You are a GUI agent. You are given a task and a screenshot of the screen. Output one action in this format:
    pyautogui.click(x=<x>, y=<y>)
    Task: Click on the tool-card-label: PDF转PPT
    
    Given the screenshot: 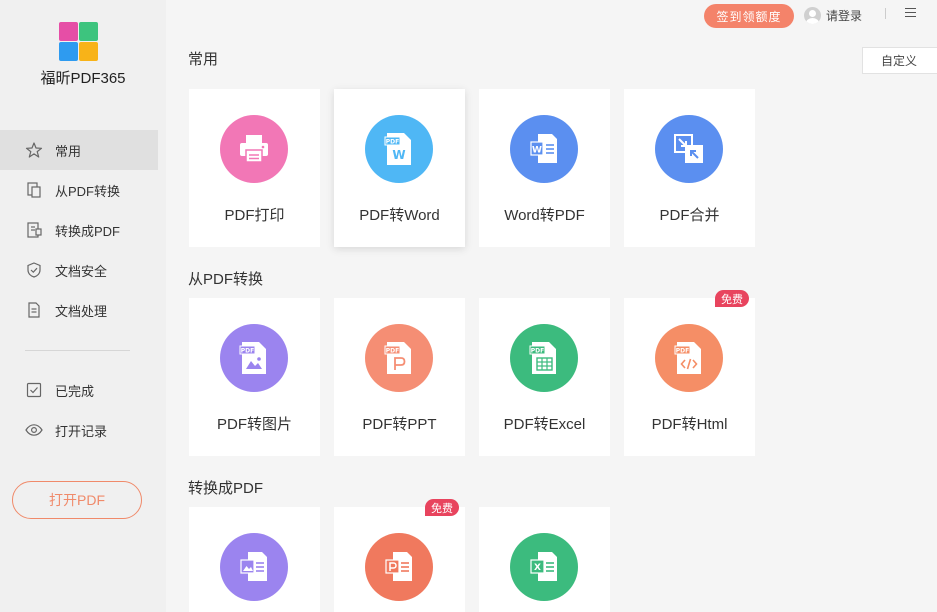 What is the action you would take?
    pyautogui.click(x=399, y=424)
    